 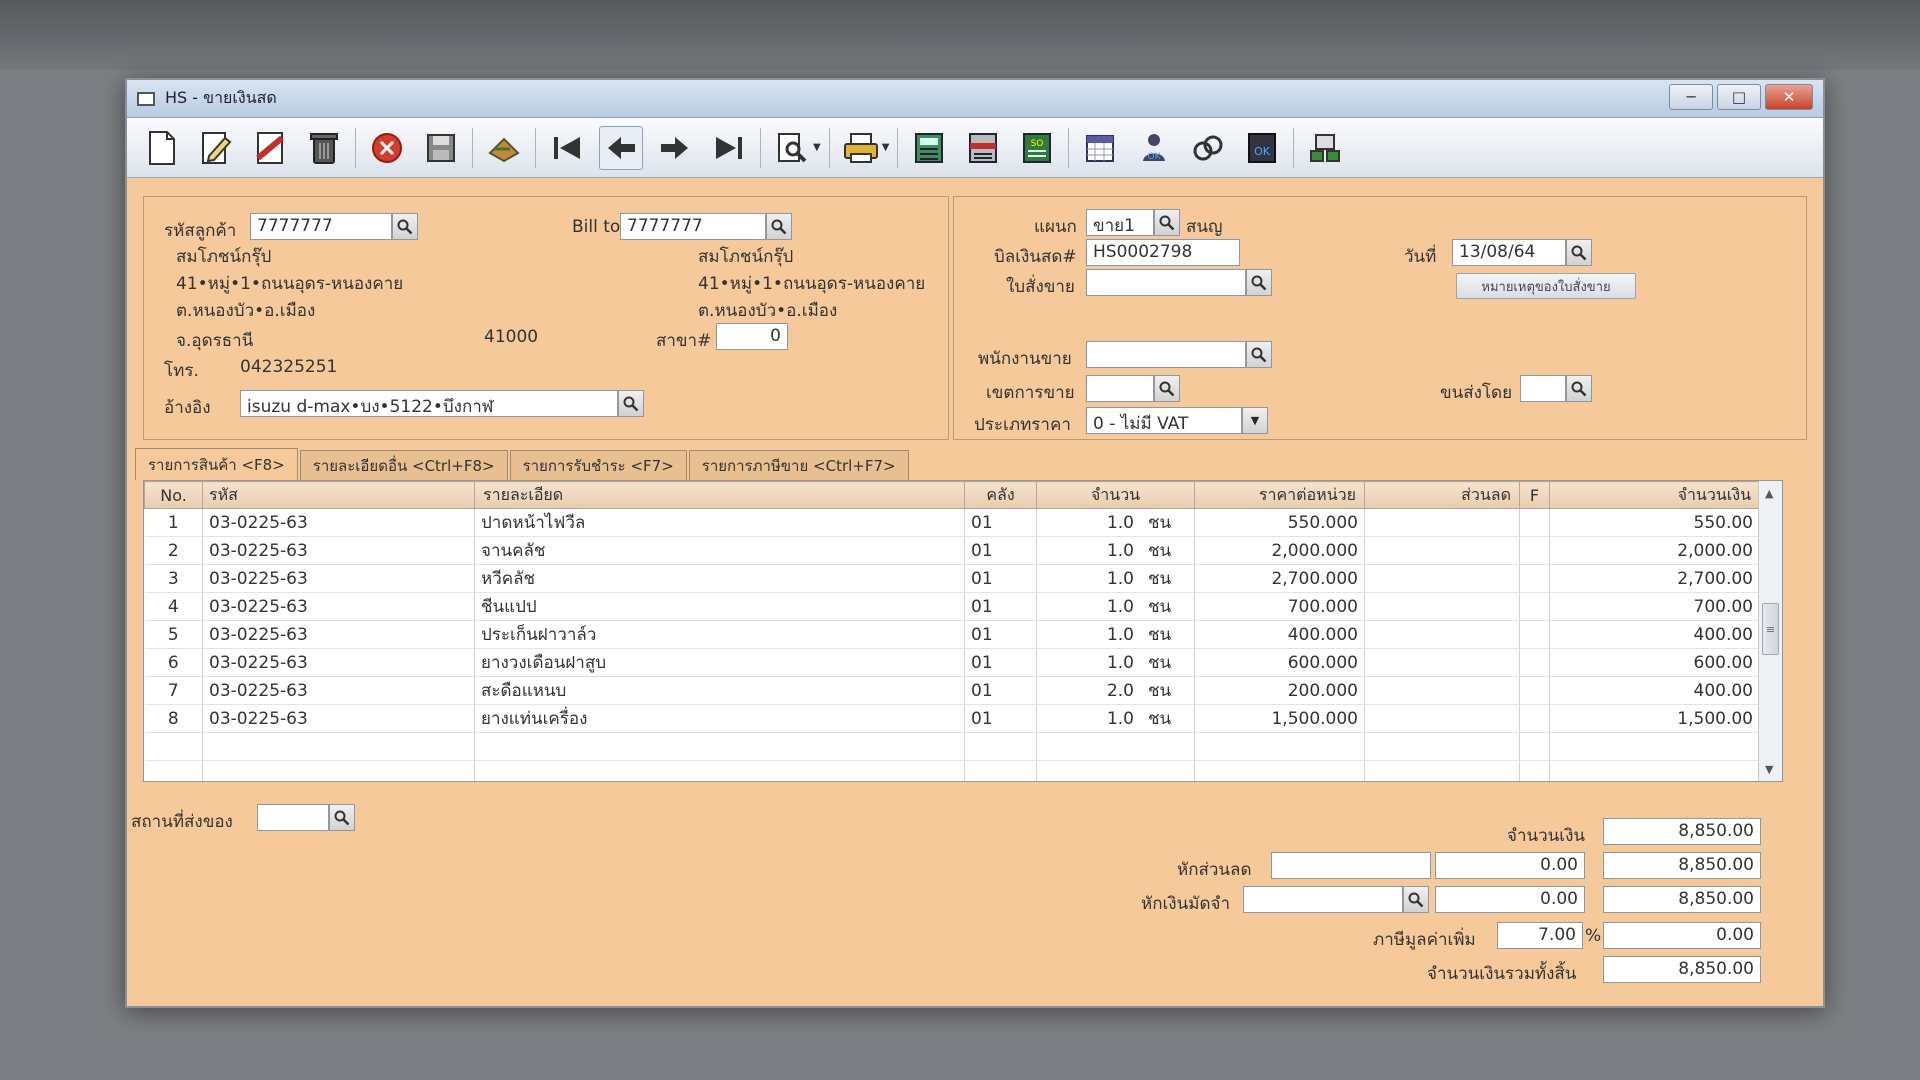 What do you see at coordinates (1279, 662) in the screenshot?
I see `cell-price: 600.000` at bounding box center [1279, 662].